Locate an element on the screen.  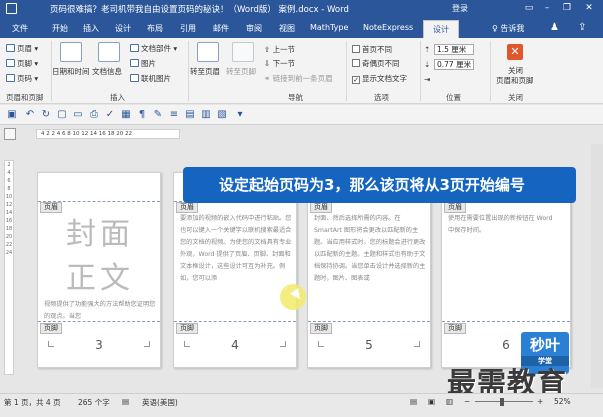
tab-file: 文件 is located at coordinates (20, 28).